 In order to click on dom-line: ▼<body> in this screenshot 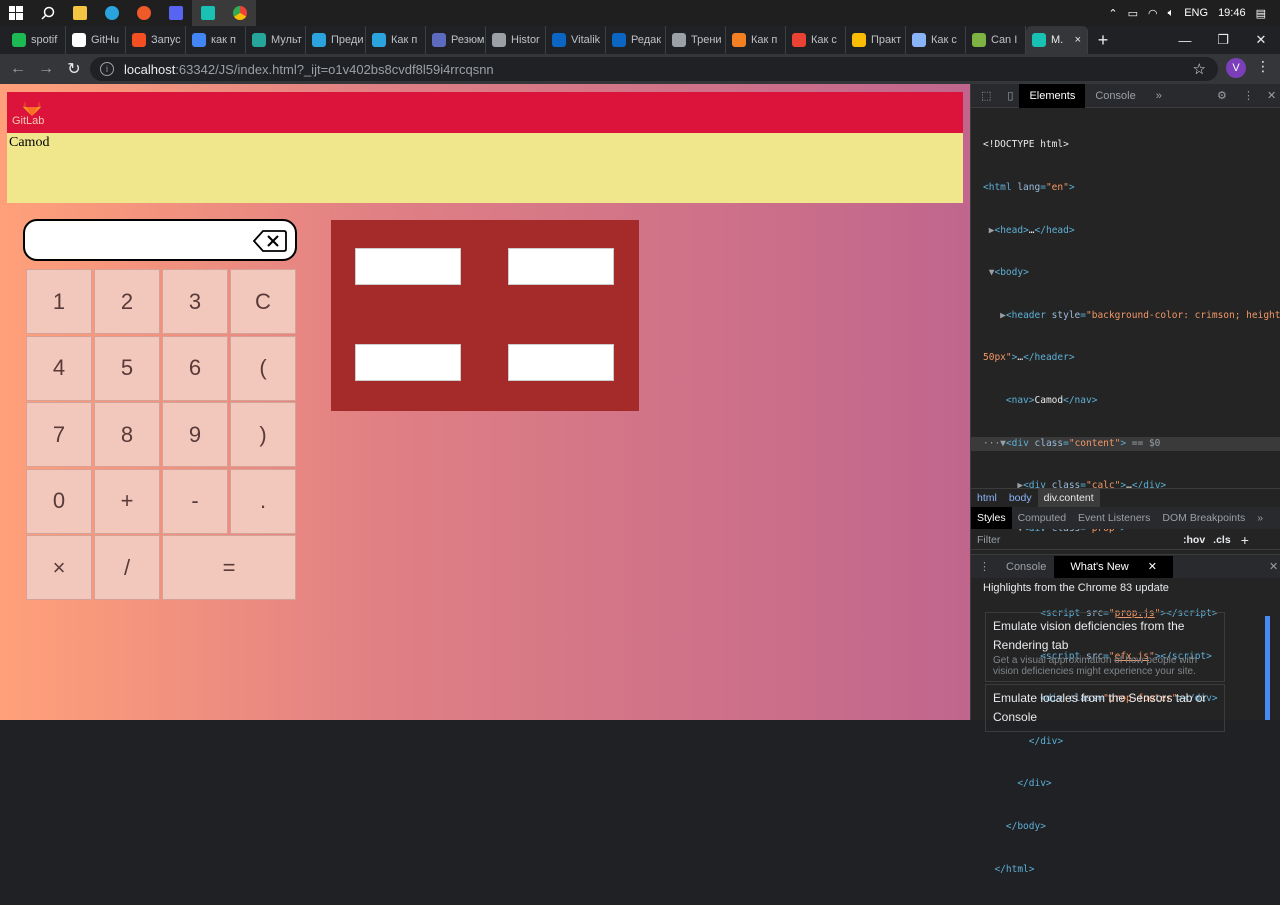, I will do `click(1125, 273)`.